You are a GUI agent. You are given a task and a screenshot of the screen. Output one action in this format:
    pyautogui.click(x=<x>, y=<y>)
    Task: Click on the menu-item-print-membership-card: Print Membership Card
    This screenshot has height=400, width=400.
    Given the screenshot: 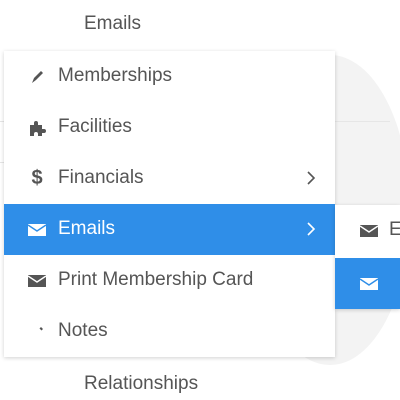 What is the action you would take?
    pyautogui.click(x=169, y=280)
    